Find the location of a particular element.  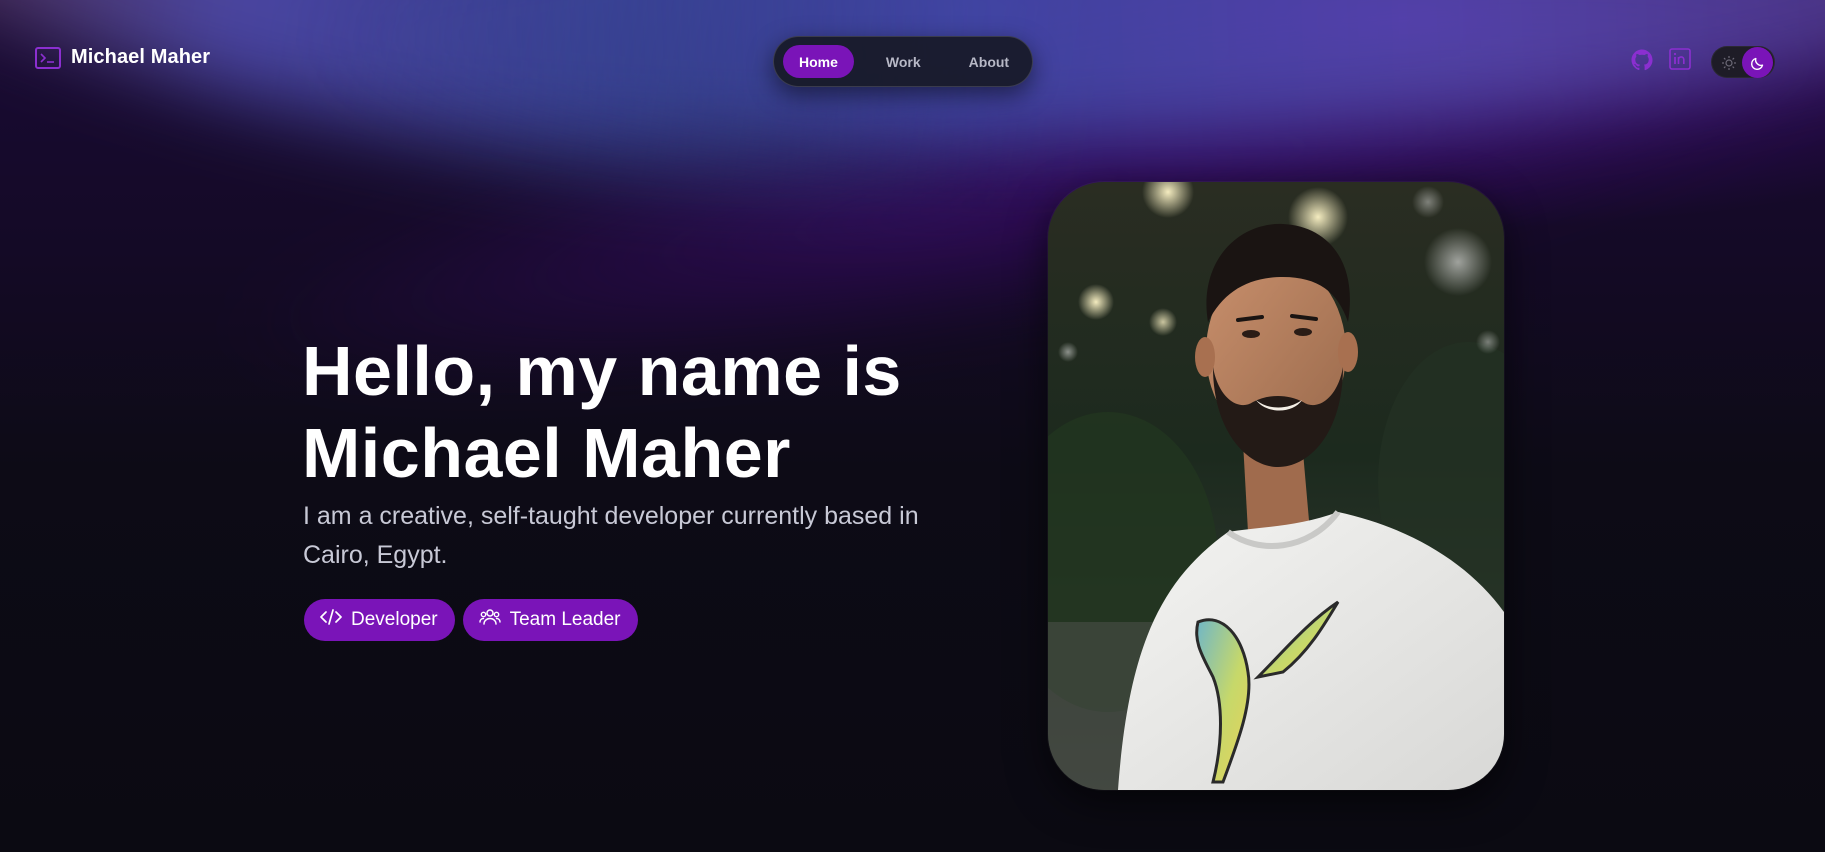

nav-home: Home is located at coordinates (818, 61).